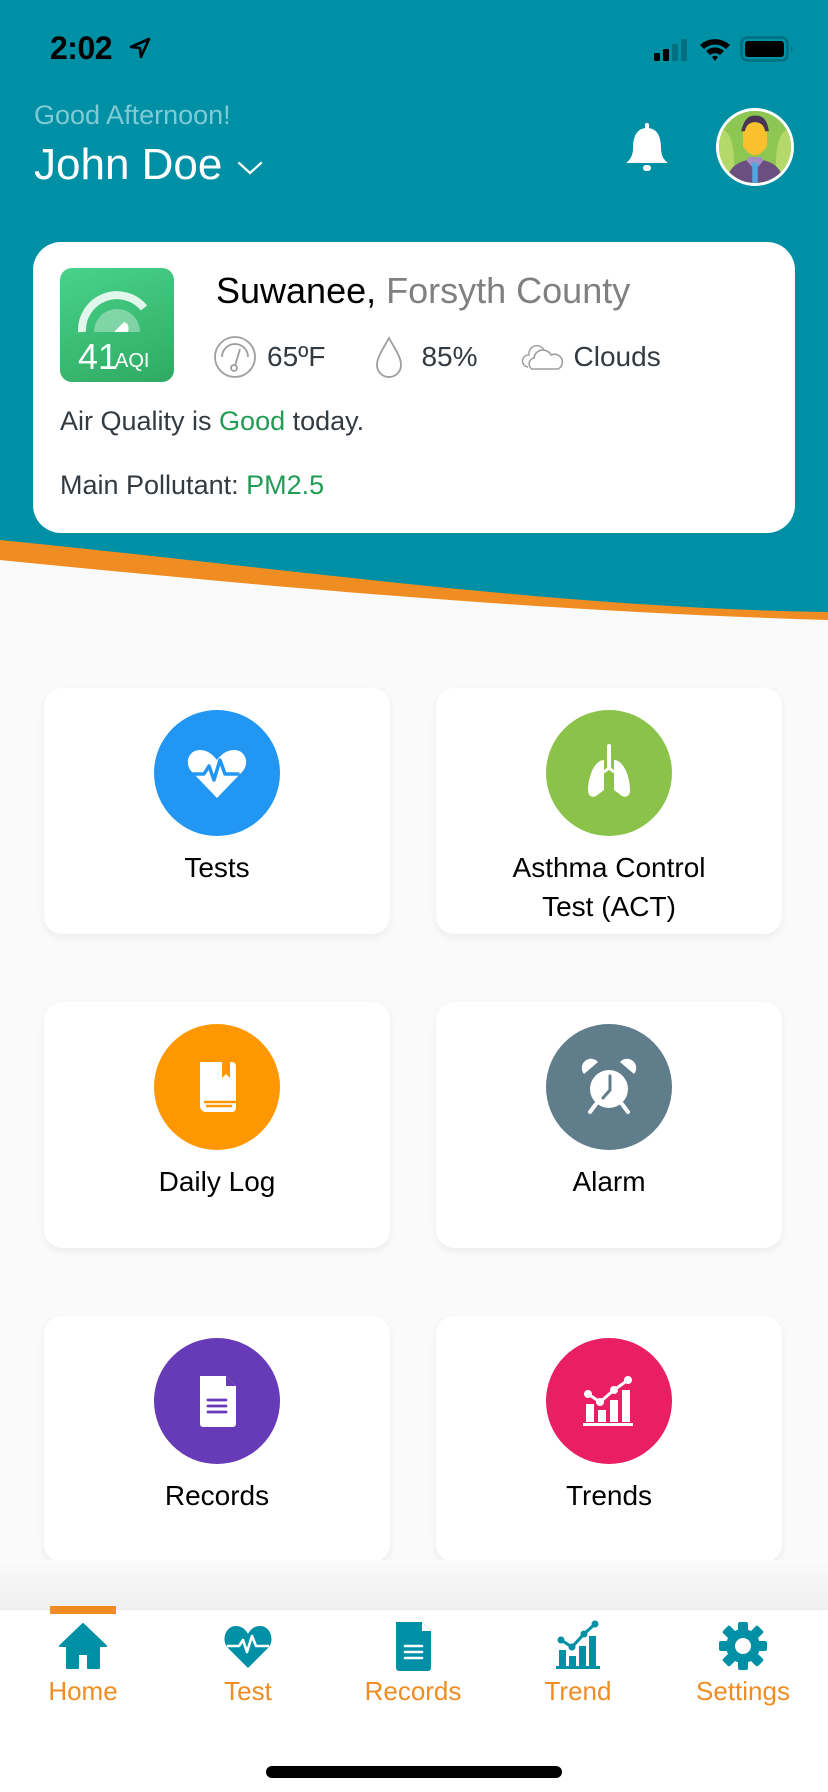 This screenshot has width=828, height=1792. I want to click on aqi-unit: AQI, so click(132, 361).